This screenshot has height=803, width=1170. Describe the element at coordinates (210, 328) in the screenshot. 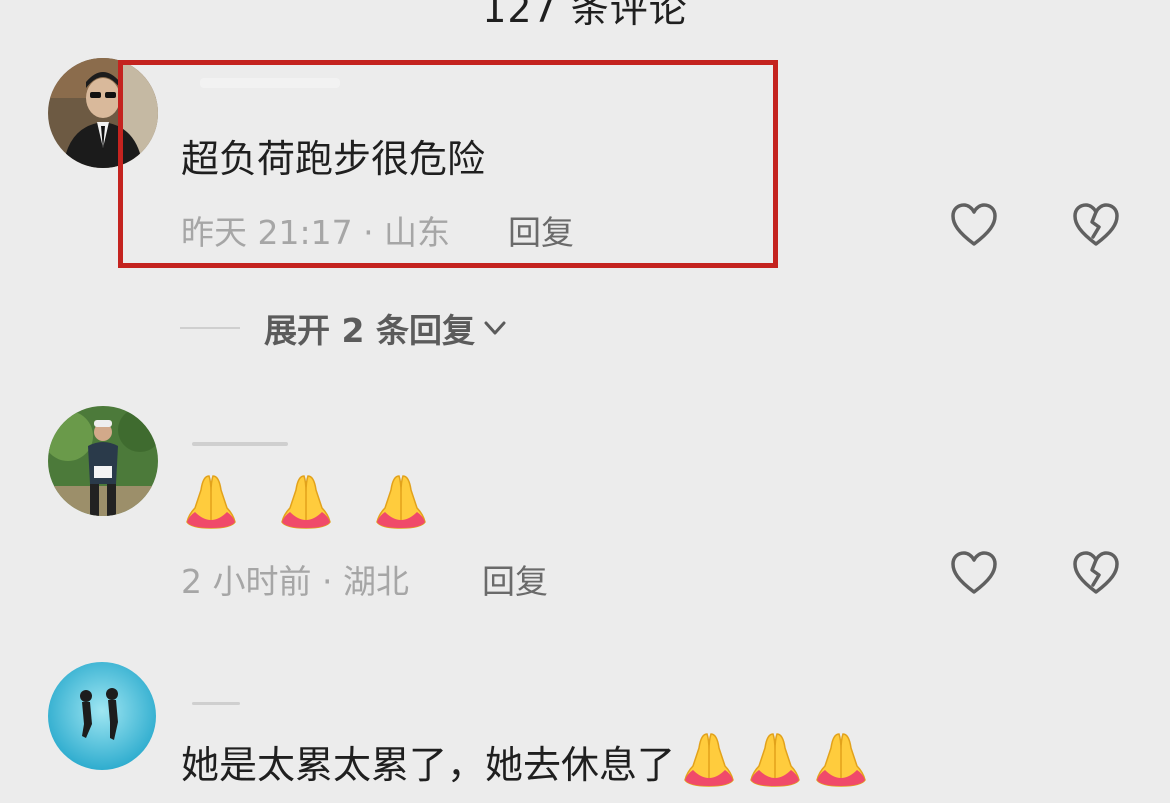

I see `divider` at that location.